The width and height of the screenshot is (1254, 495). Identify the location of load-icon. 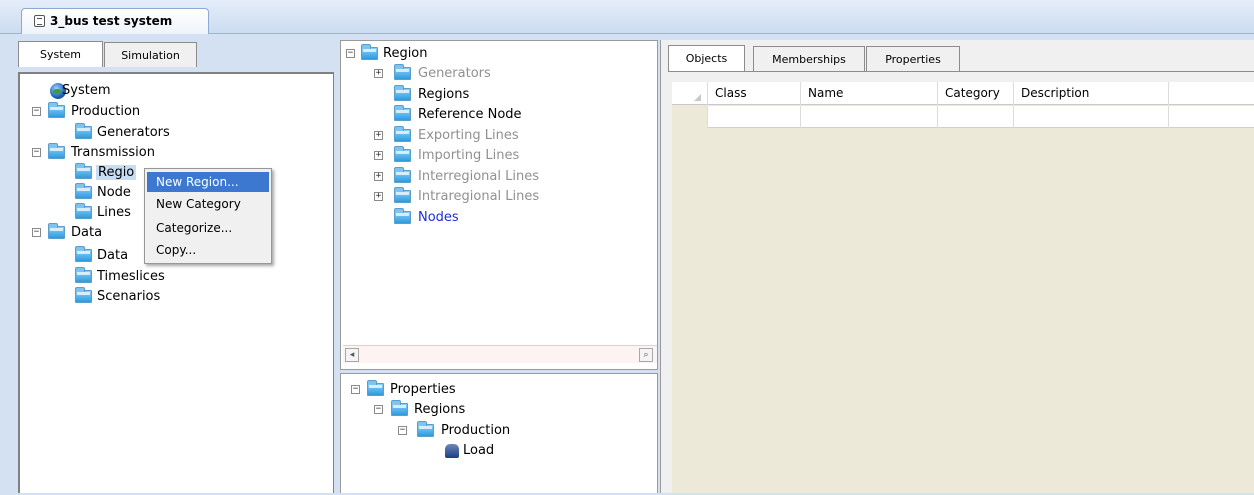
(452, 451).